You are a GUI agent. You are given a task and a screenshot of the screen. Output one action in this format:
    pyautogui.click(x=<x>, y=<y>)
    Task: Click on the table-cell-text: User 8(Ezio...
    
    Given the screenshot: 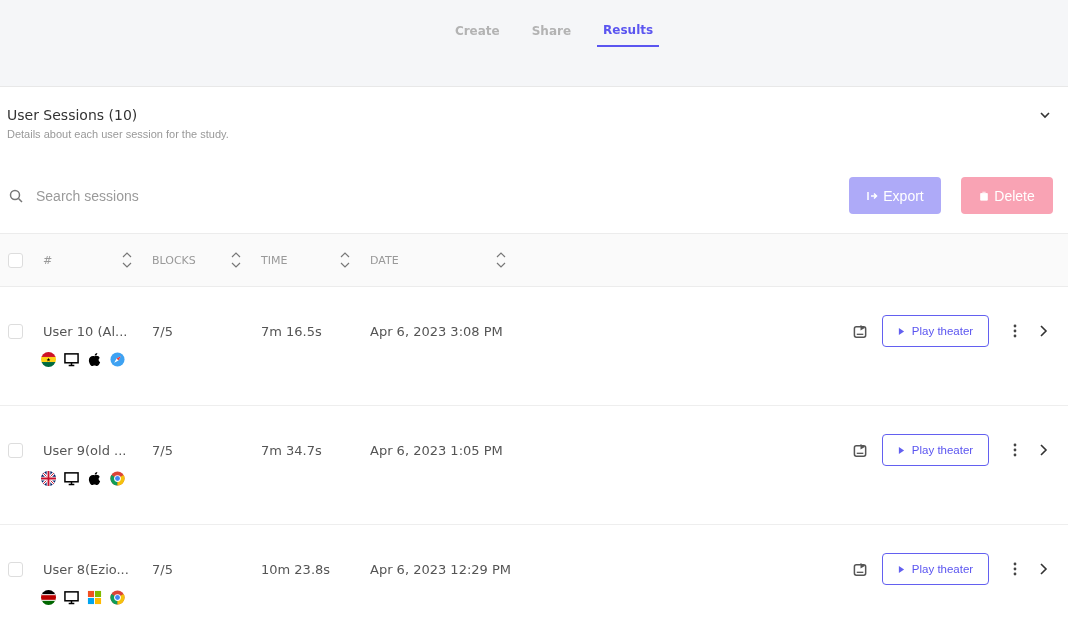 What is the action you would take?
    pyautogui.click(x=86, y=569)
    